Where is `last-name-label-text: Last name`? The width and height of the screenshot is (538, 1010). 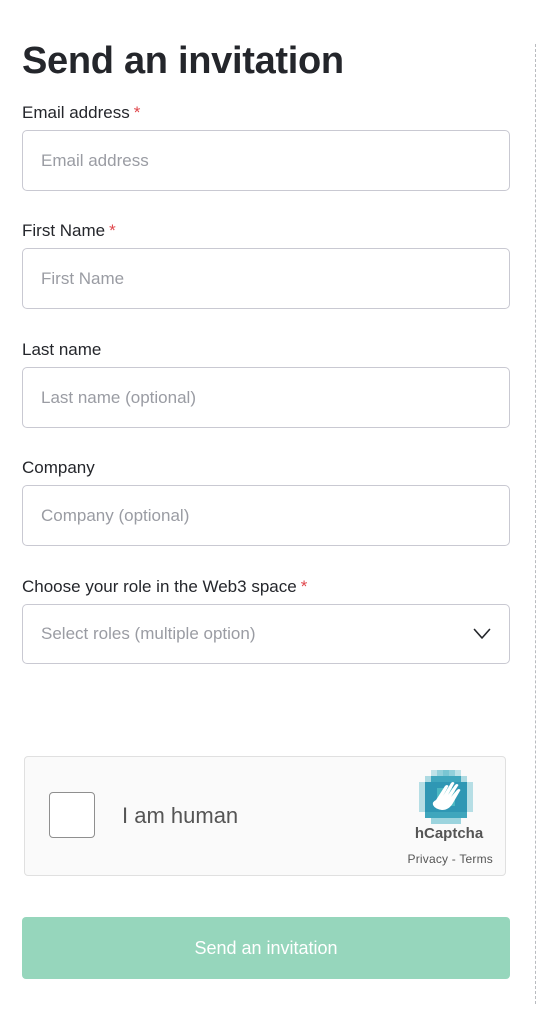 last-name-label-text: Last name is located at coordinates (62, 349).